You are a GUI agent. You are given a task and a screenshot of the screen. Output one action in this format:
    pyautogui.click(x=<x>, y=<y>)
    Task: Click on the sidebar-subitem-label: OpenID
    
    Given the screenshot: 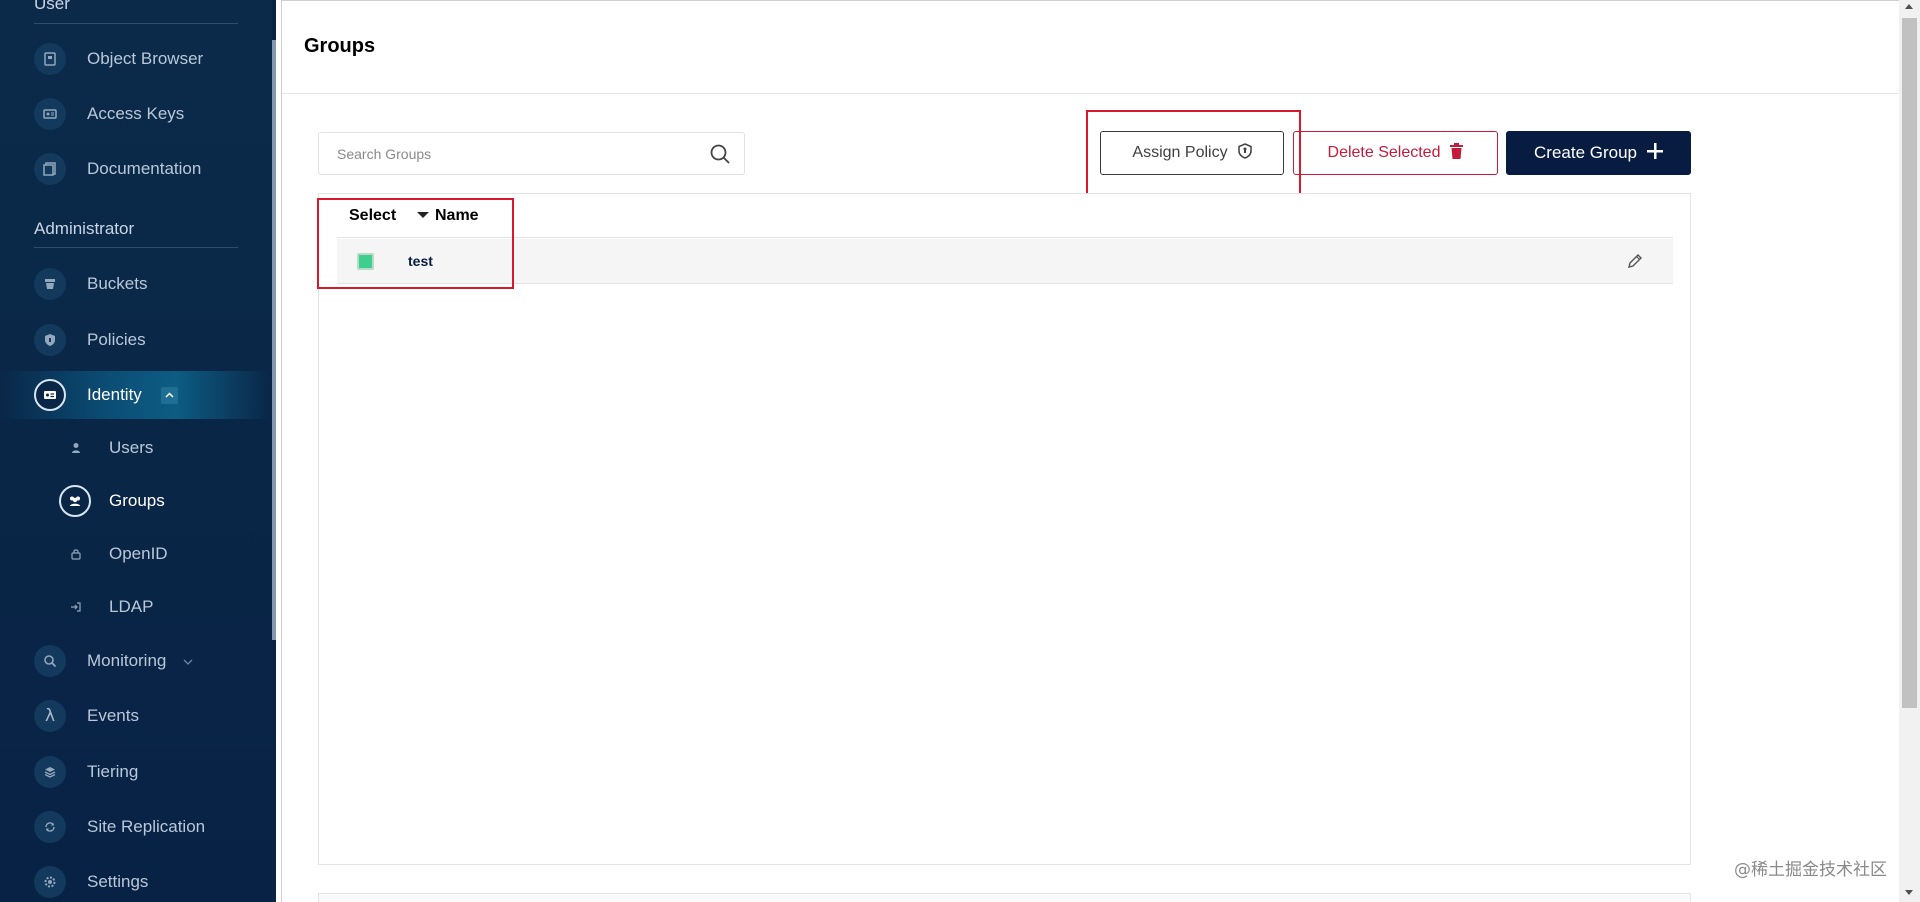 What is the action you would take?
    pyautogui.click(x=138, y=553)
    